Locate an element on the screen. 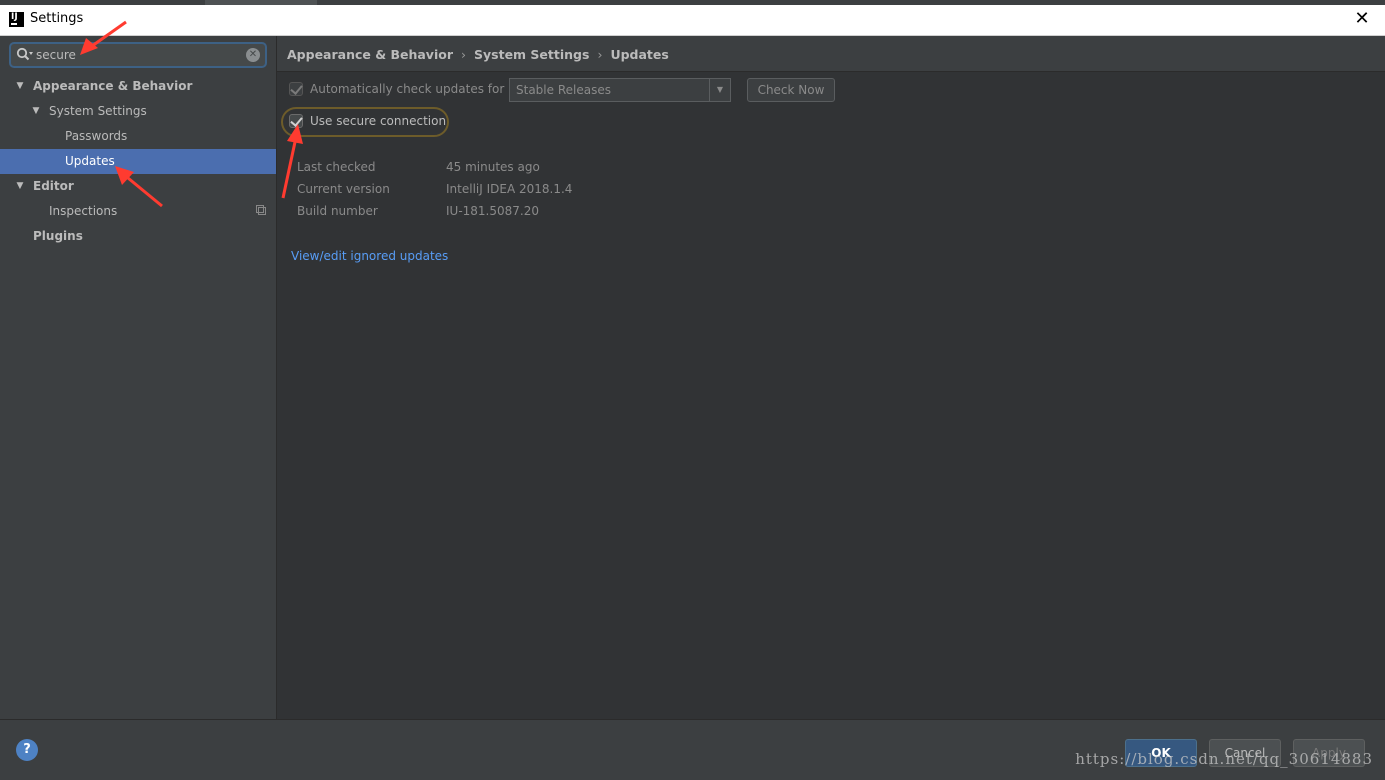  secure-connection-checkbox is located at coordinates (296, 121).